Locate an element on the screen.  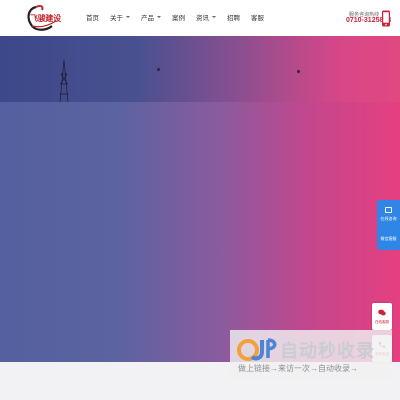
side-item-label: 微信客服 is located at coordinates (388, 238).